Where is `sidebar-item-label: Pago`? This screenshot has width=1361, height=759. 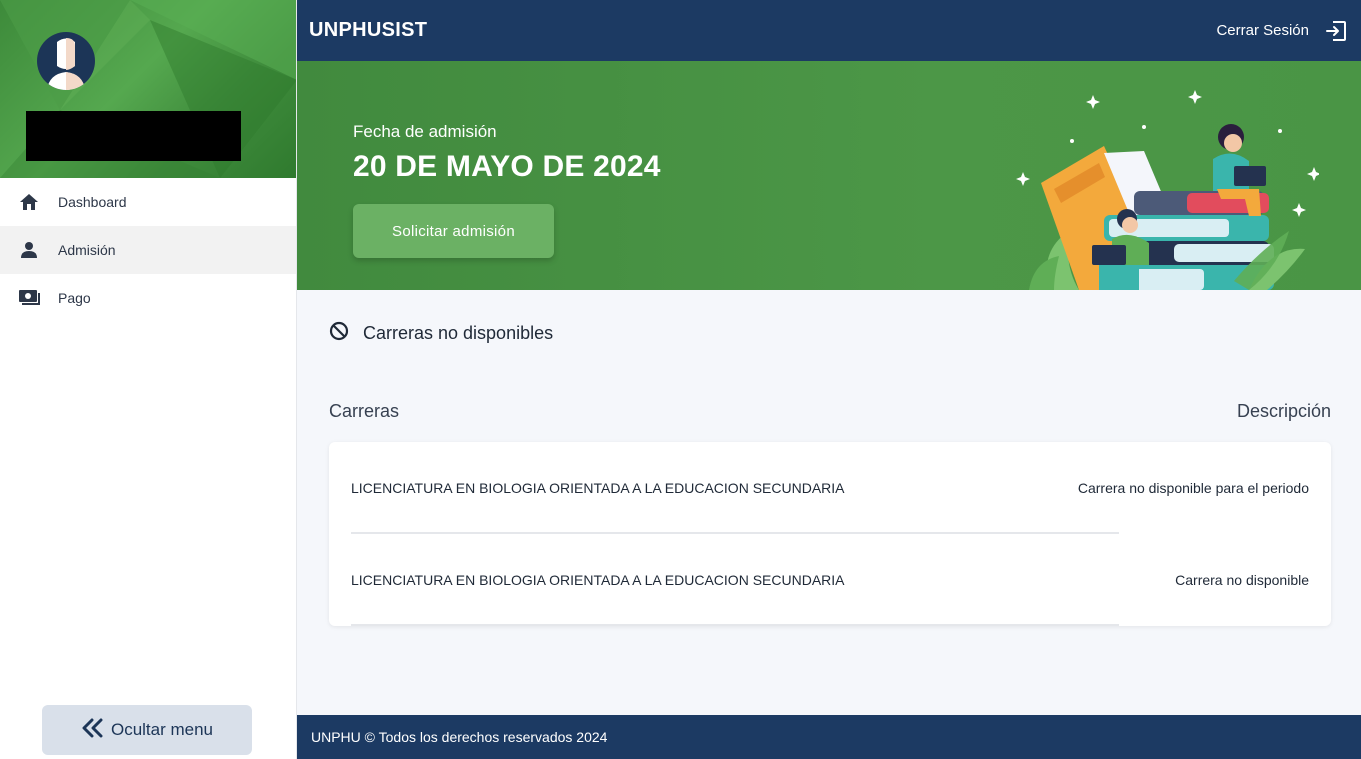
sidebar-item-label: Pago is located at coordinates (74, 298).